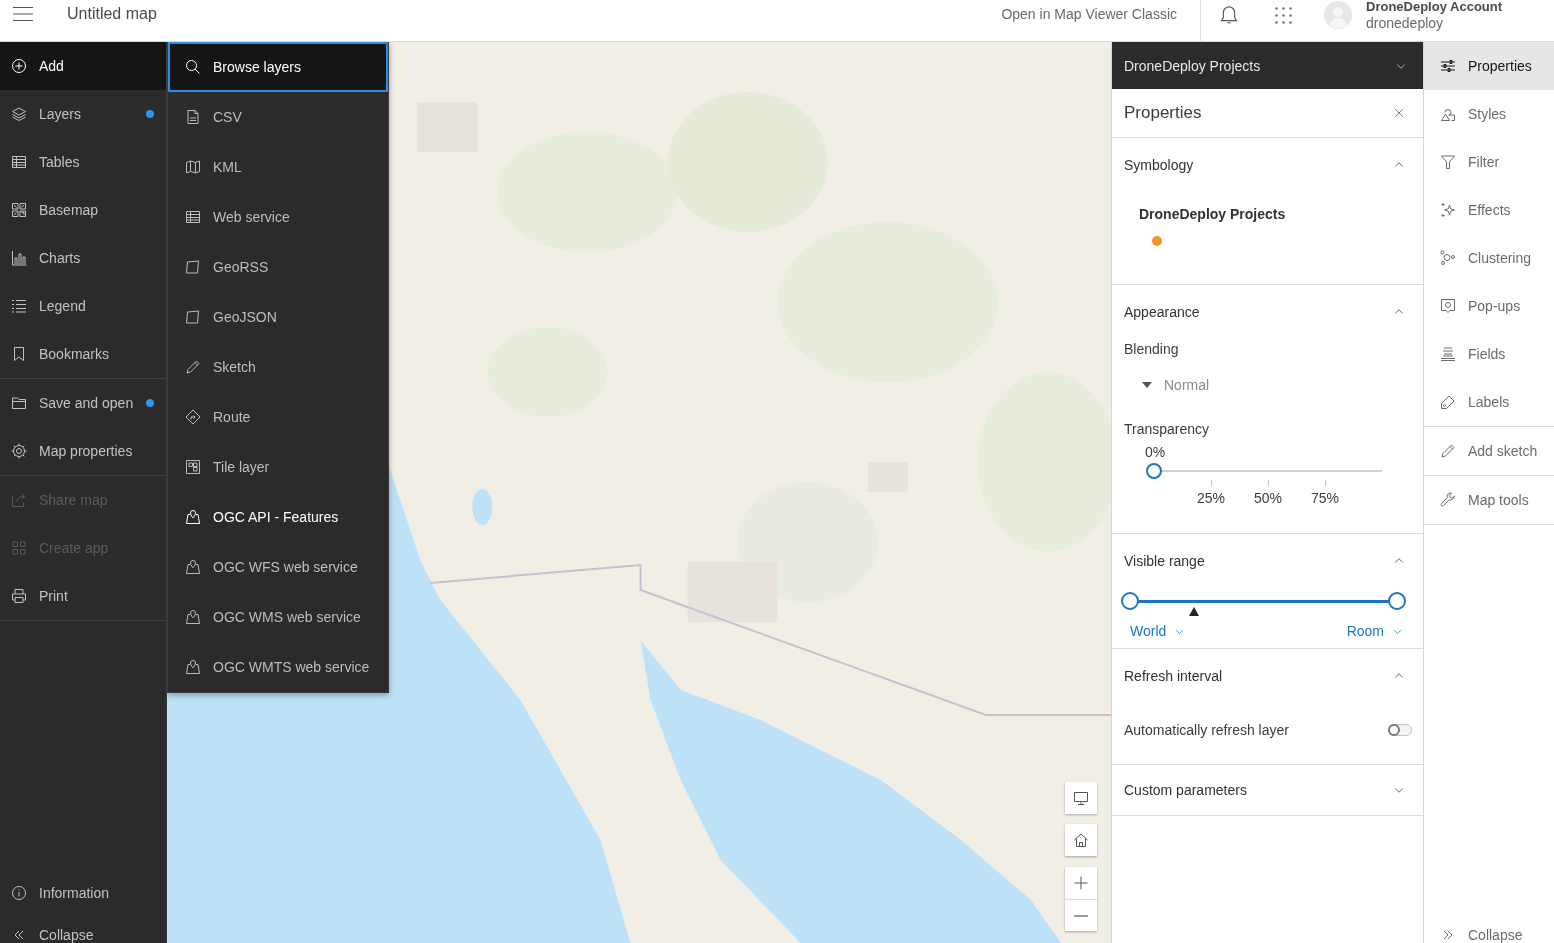 This screenshot has width=1554, height=943. Describe the element at coordinates (19, 210) in the screenshot. I see `basemap-icon` at that location.